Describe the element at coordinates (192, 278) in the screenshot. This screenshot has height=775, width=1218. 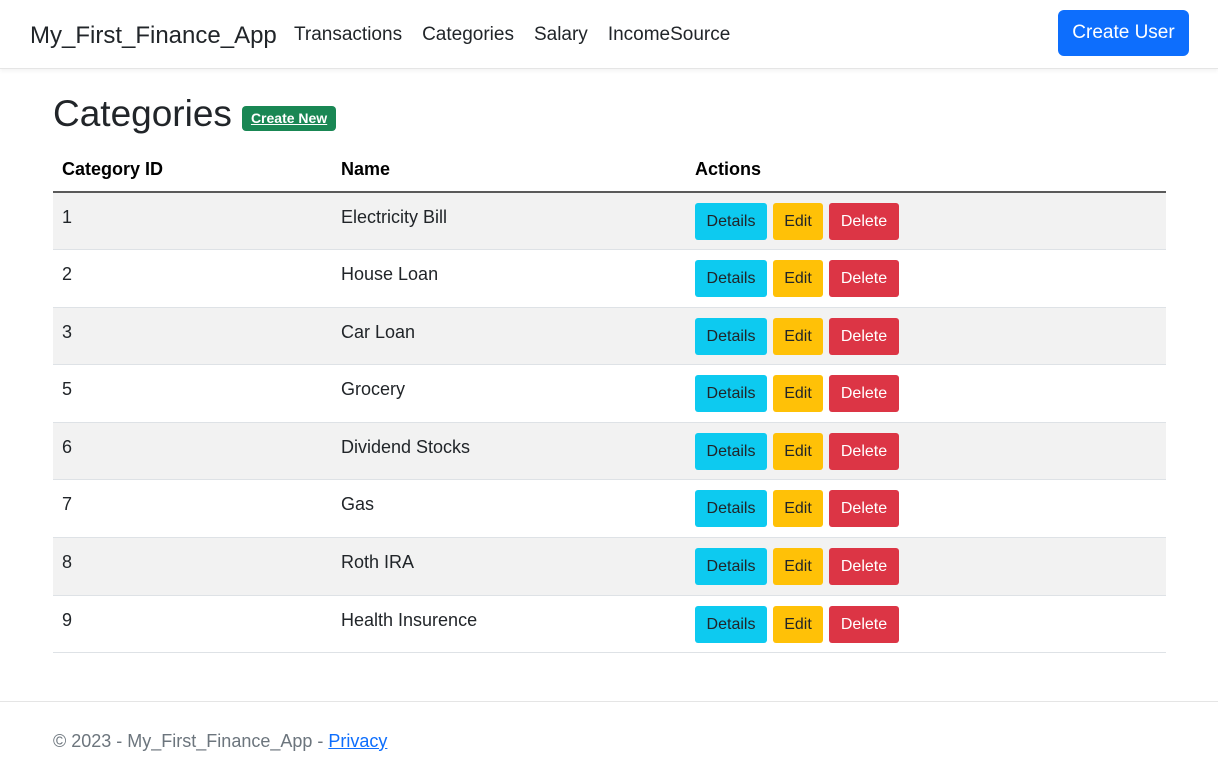
I see `cell-category-id: 2` at that location.